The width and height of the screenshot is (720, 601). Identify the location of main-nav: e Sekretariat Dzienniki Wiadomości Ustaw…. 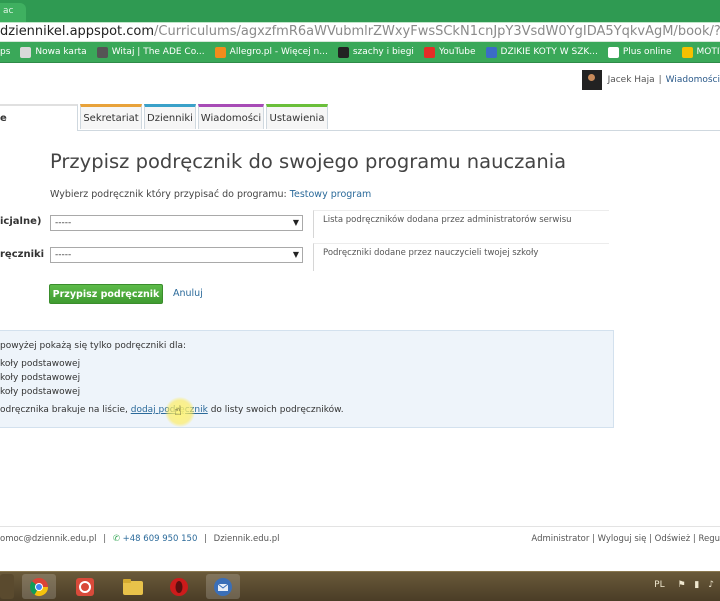
(360, 117).